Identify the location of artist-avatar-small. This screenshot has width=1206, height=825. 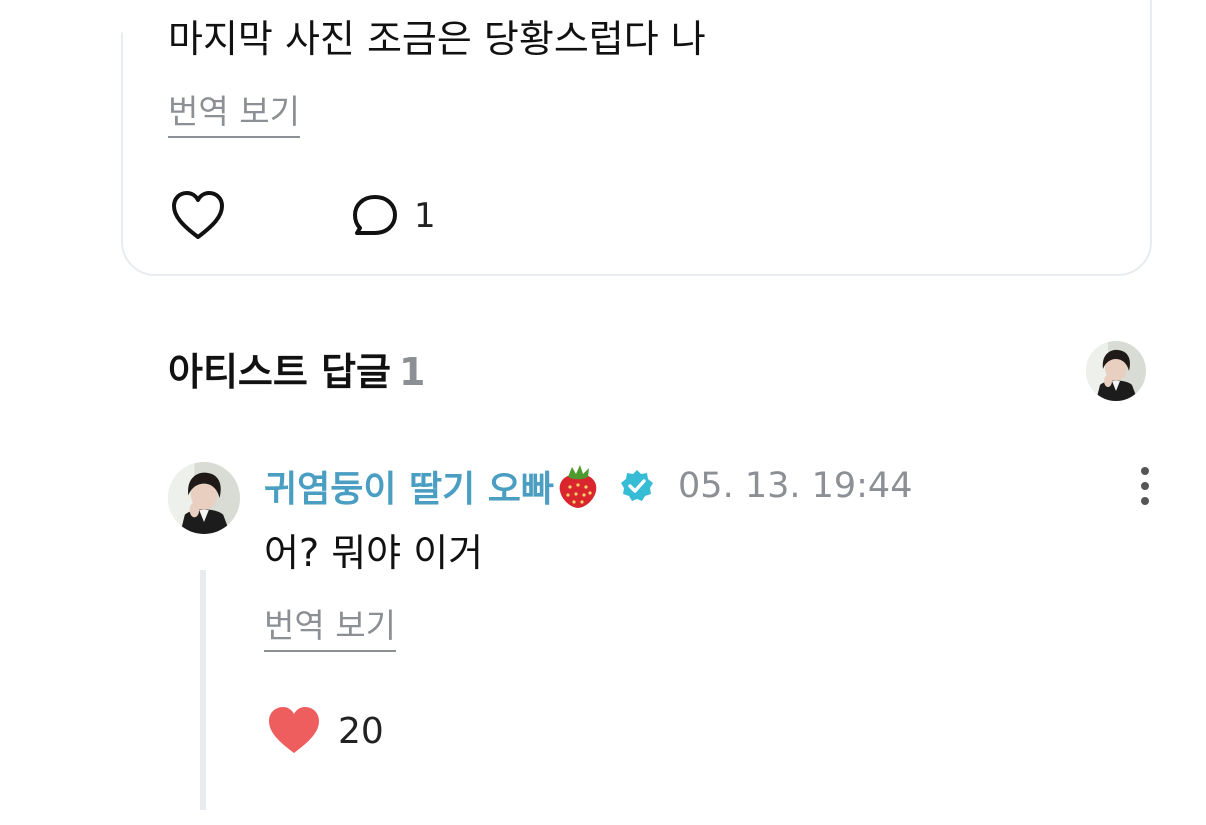
(1116, 371).